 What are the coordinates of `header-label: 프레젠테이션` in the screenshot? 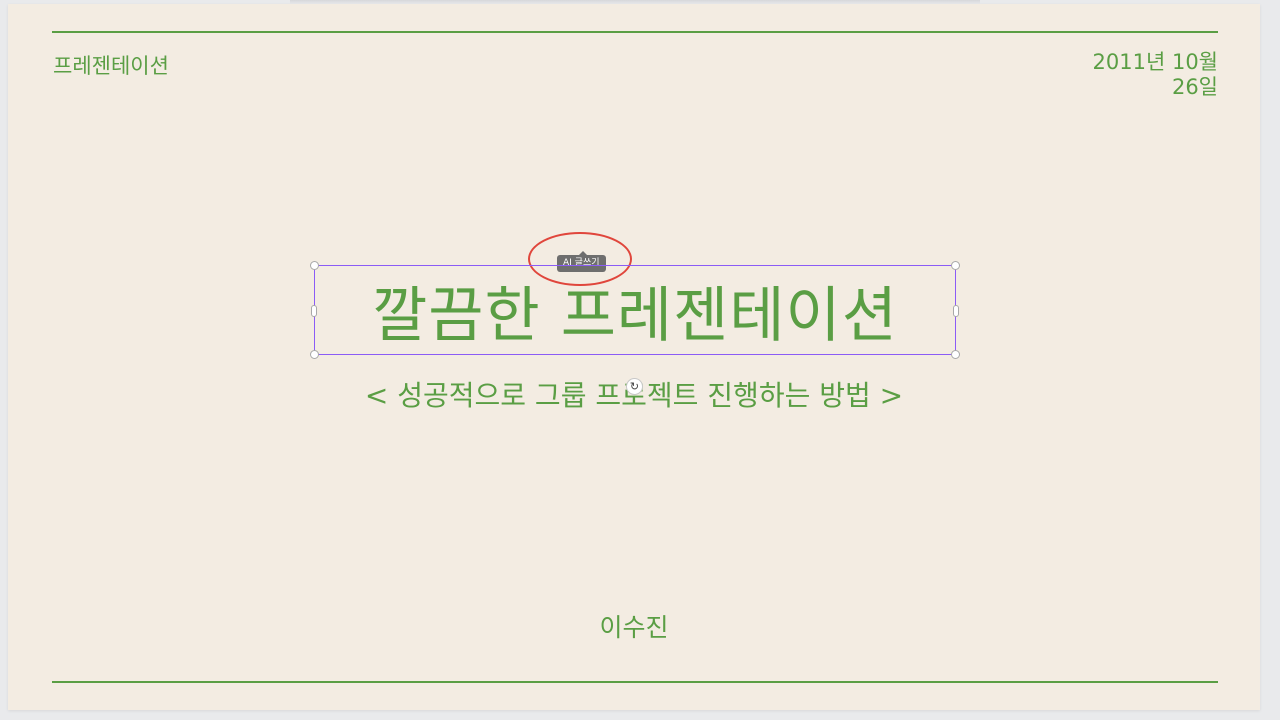 It's located at (111, 65).